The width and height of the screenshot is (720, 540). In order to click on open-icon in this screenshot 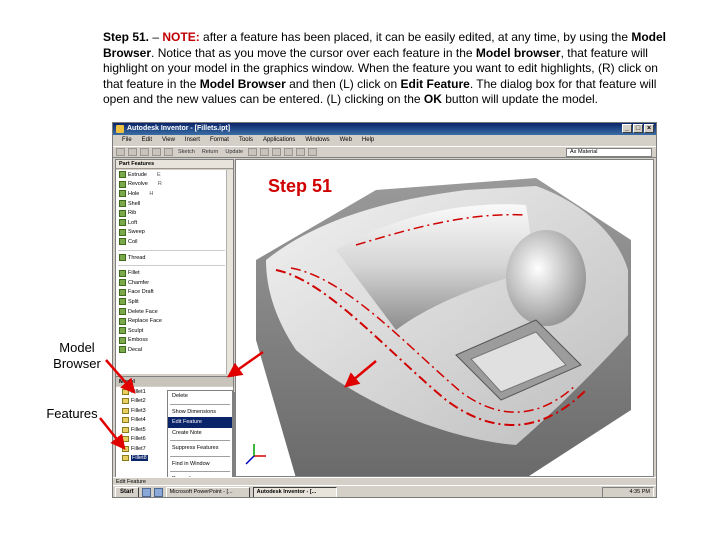, I will do `click(132, 152)`.